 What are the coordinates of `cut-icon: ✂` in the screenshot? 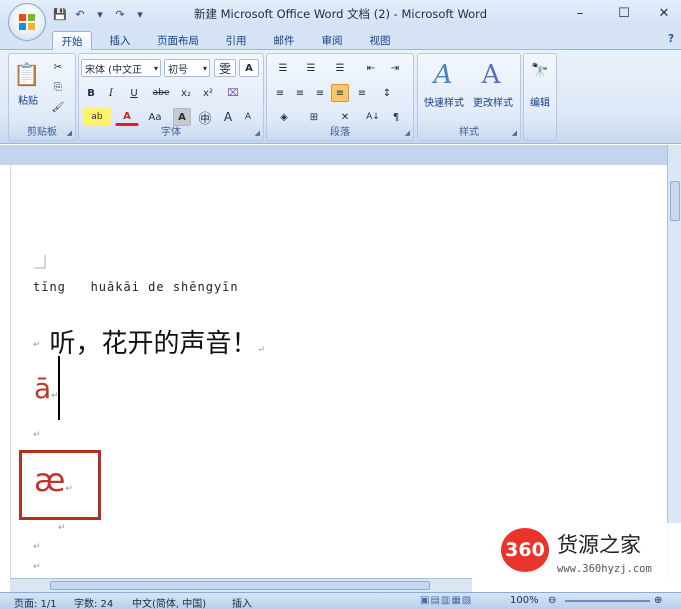 It's located at (58, 67).